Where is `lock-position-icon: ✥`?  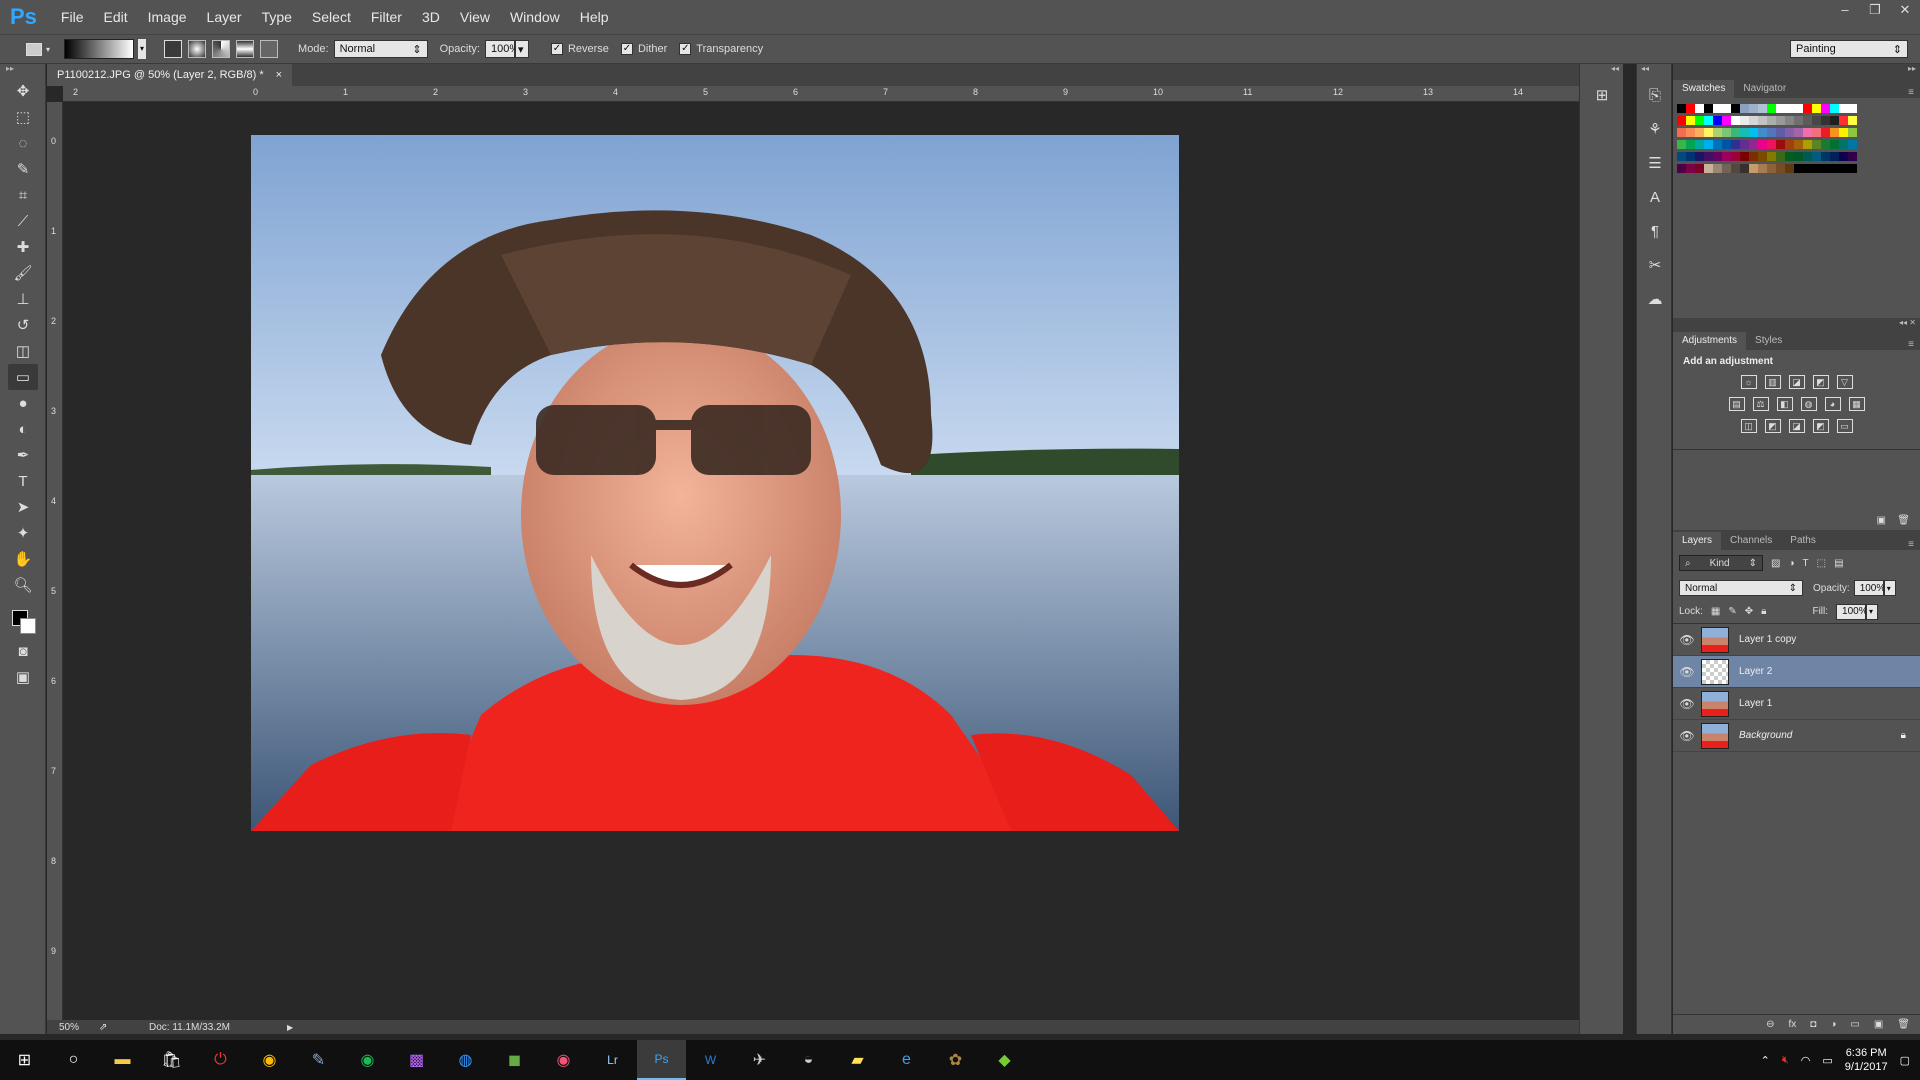 lock-position-icon: ✥ is located at coordinates (1749, 611).